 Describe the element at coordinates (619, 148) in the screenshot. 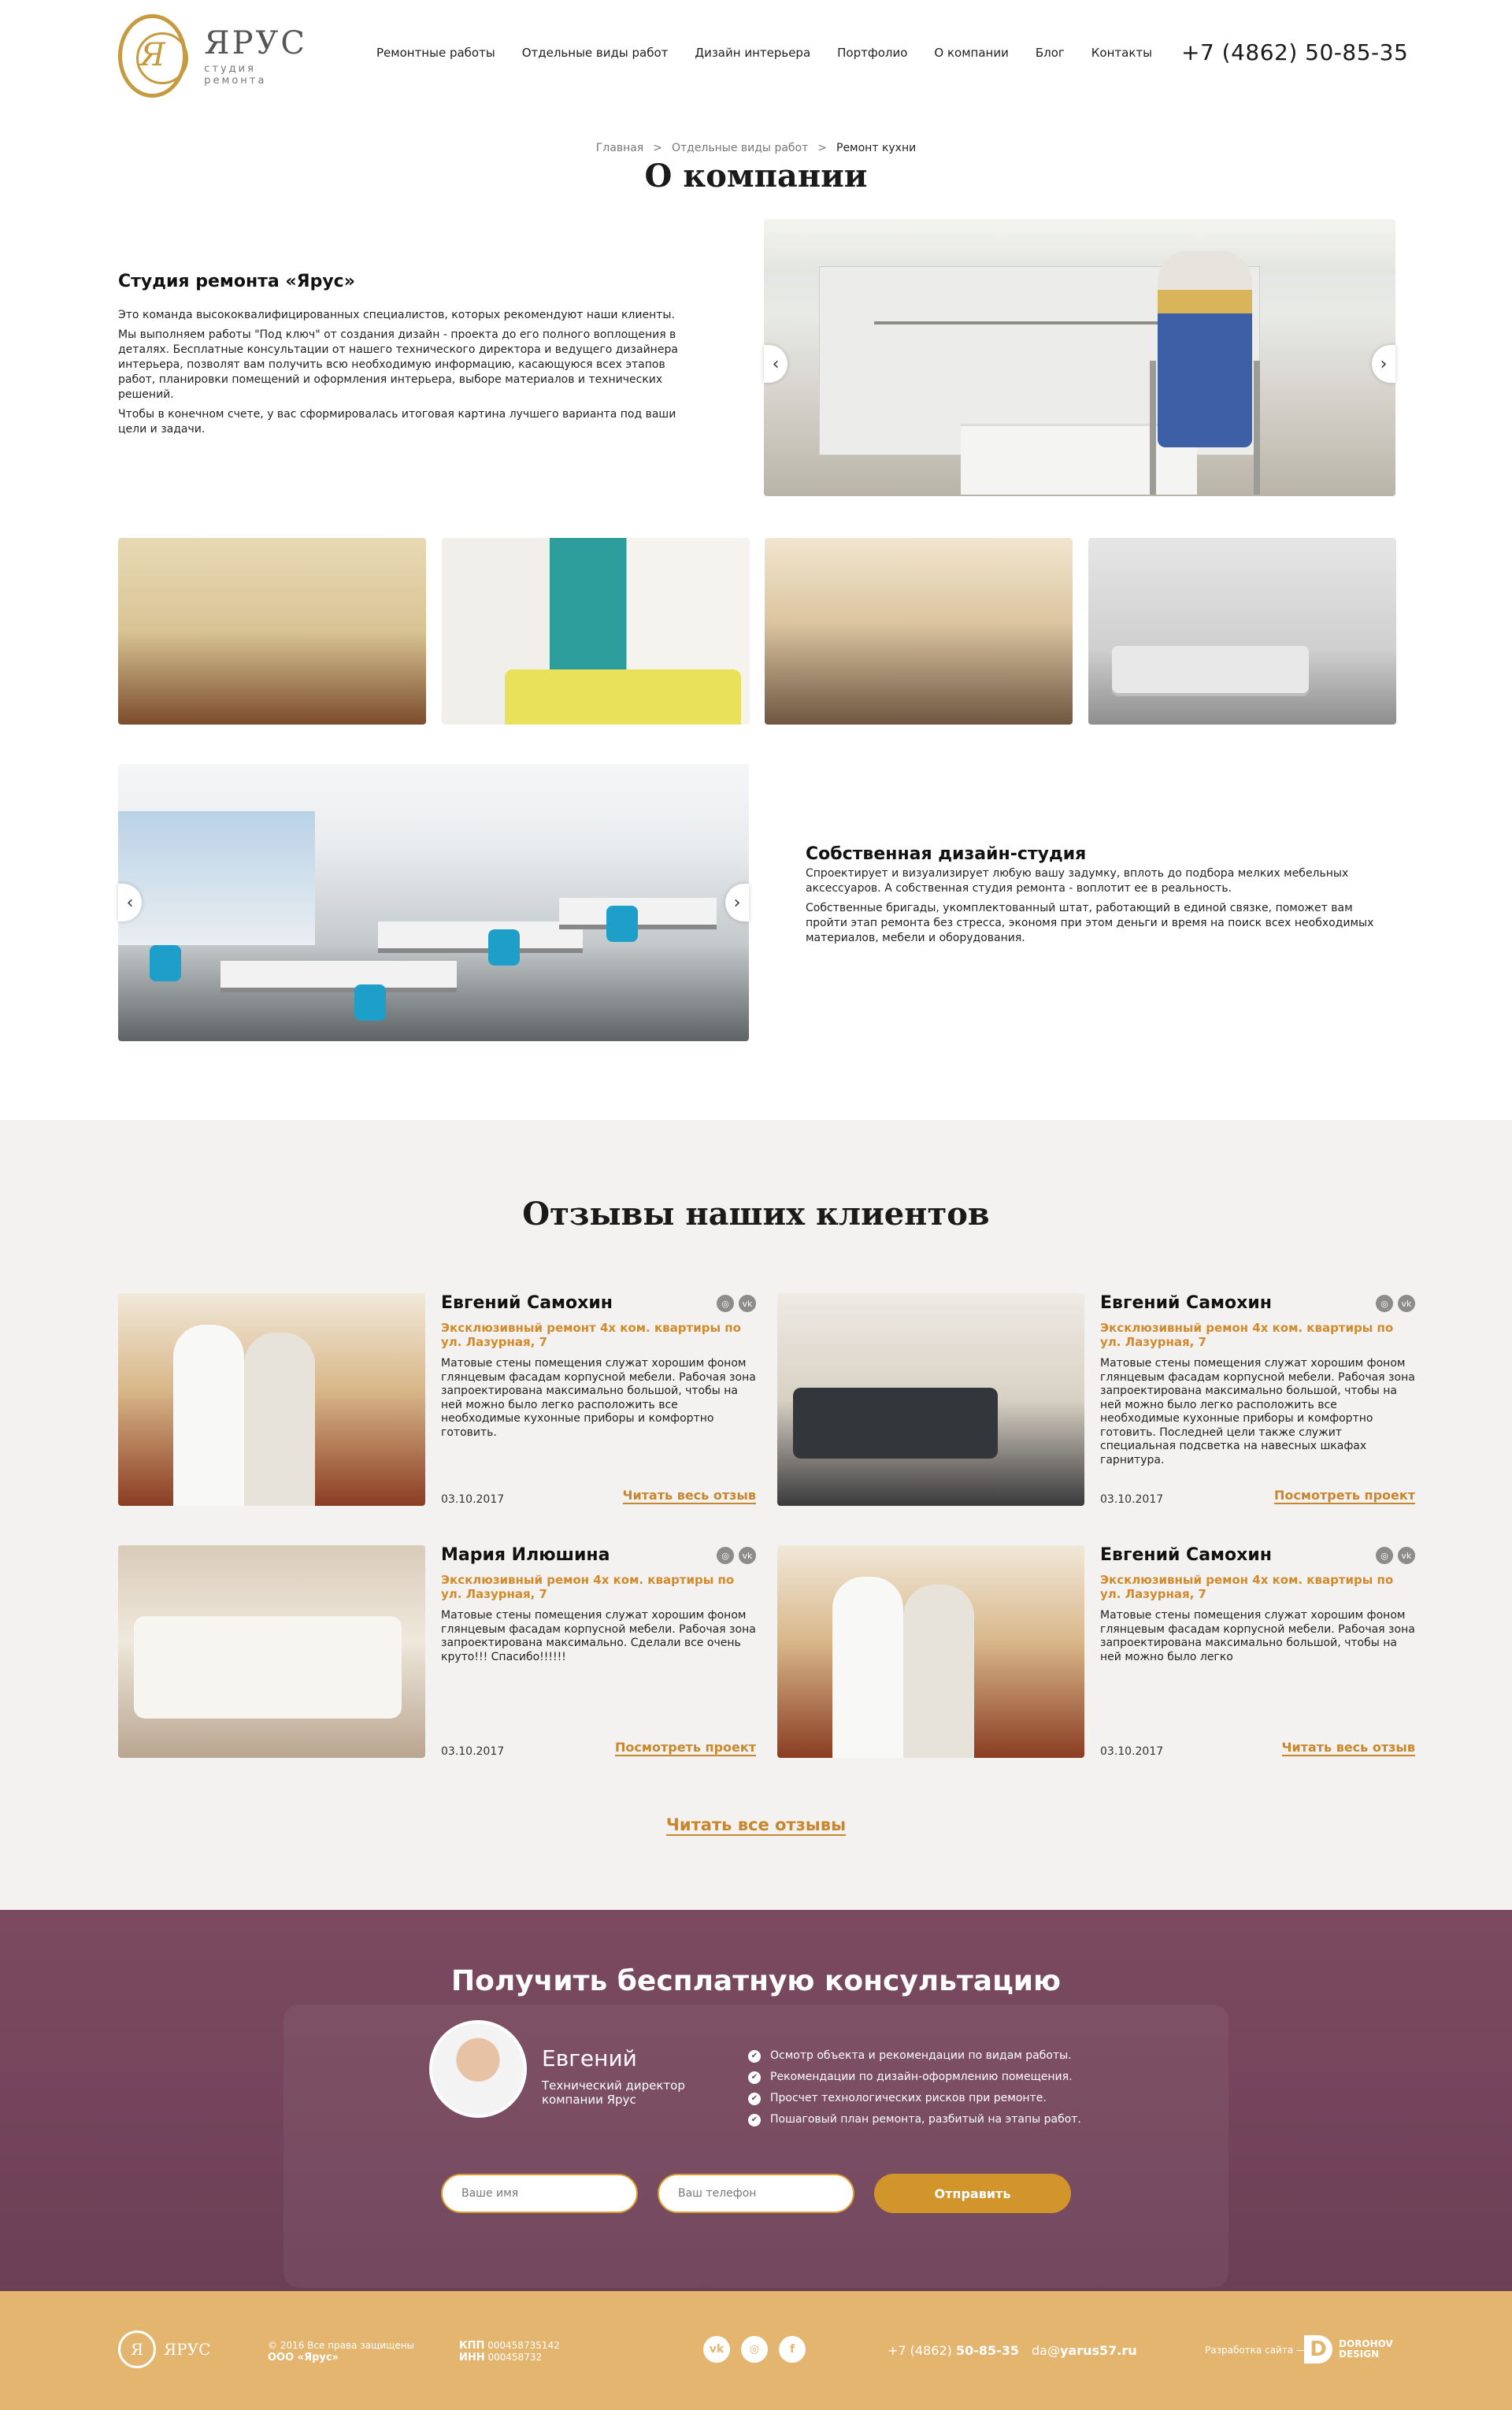

I see `breadcrumb-home: Главная` at that location.